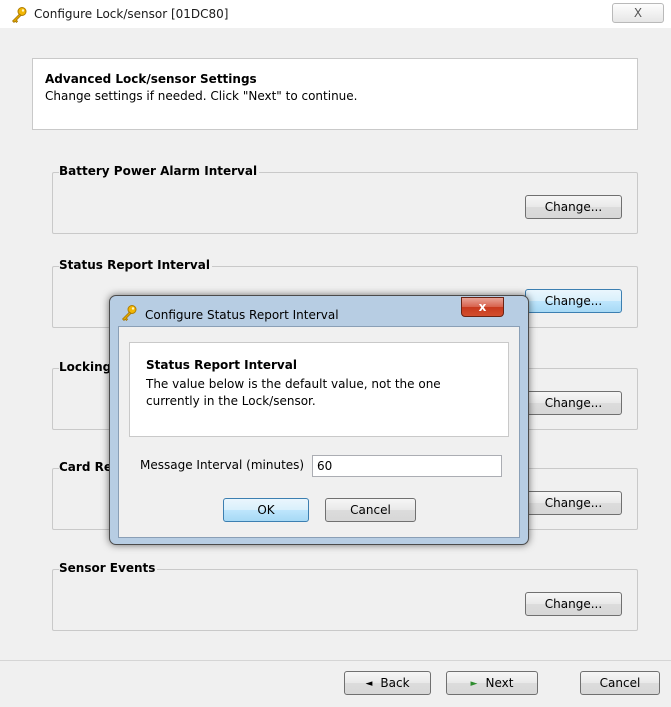  I want to click on close-icon: X, so click(638, 13).